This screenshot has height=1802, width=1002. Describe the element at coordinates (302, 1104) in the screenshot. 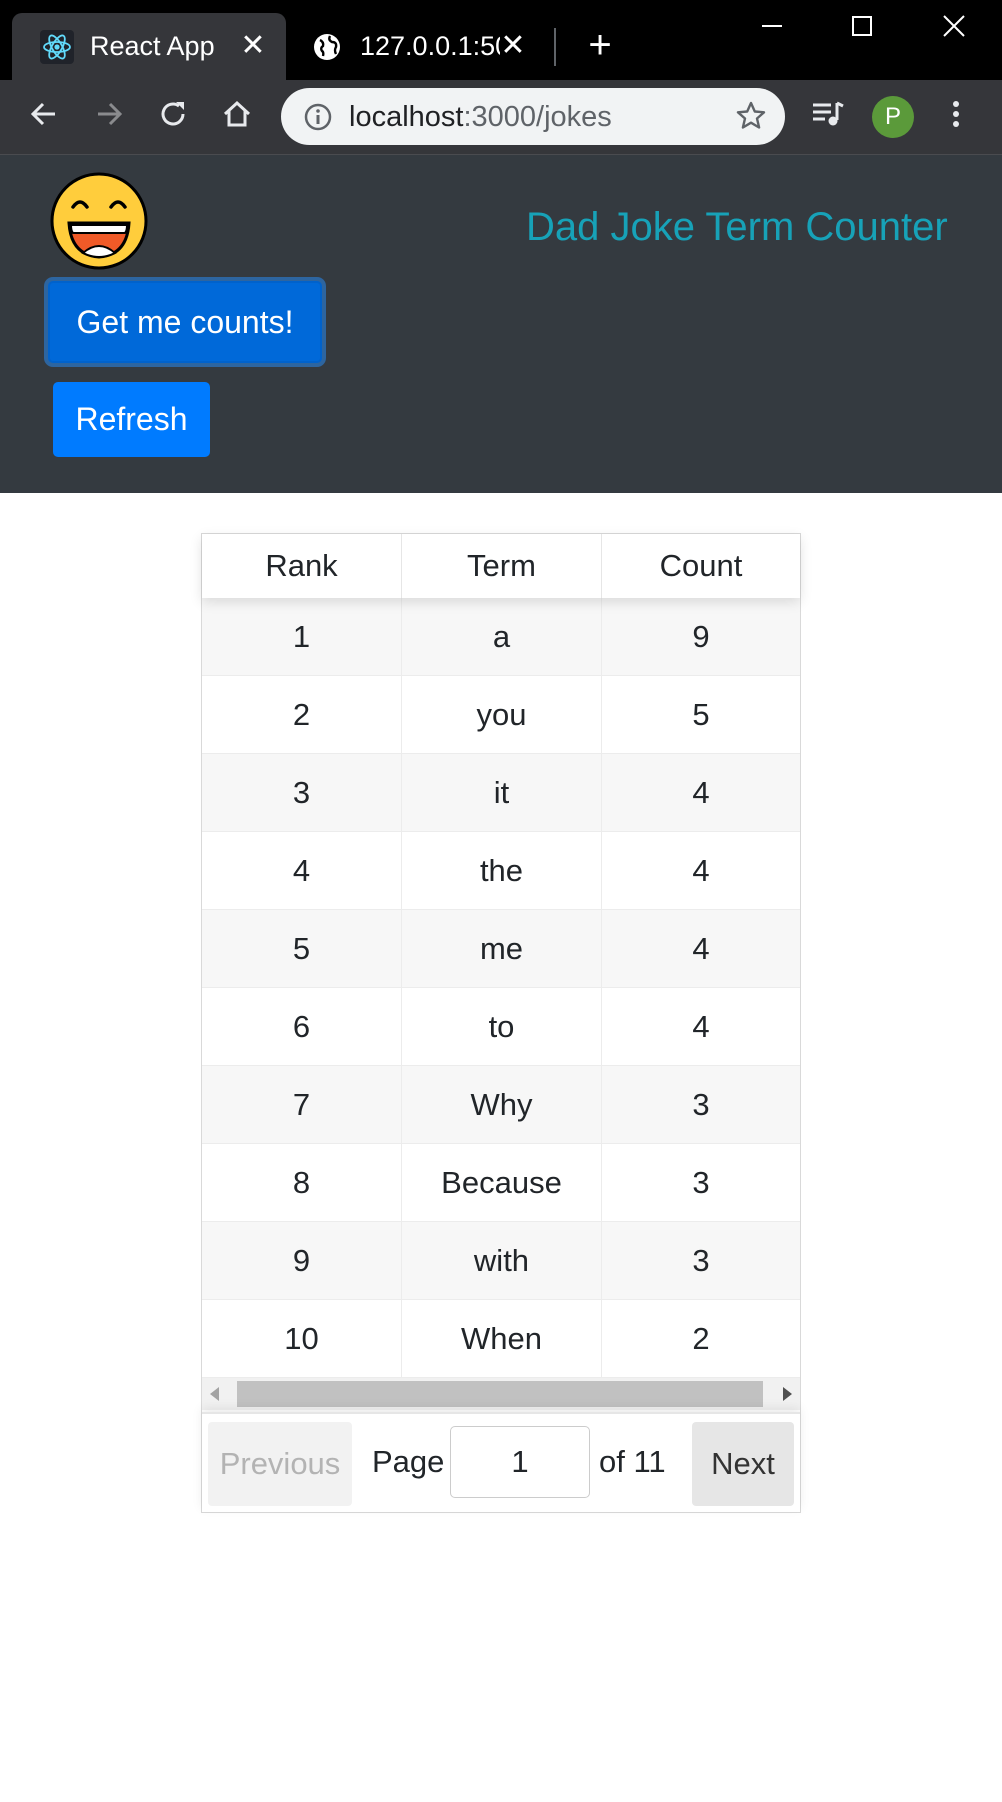

I see `rank-cell: 7` at that location.